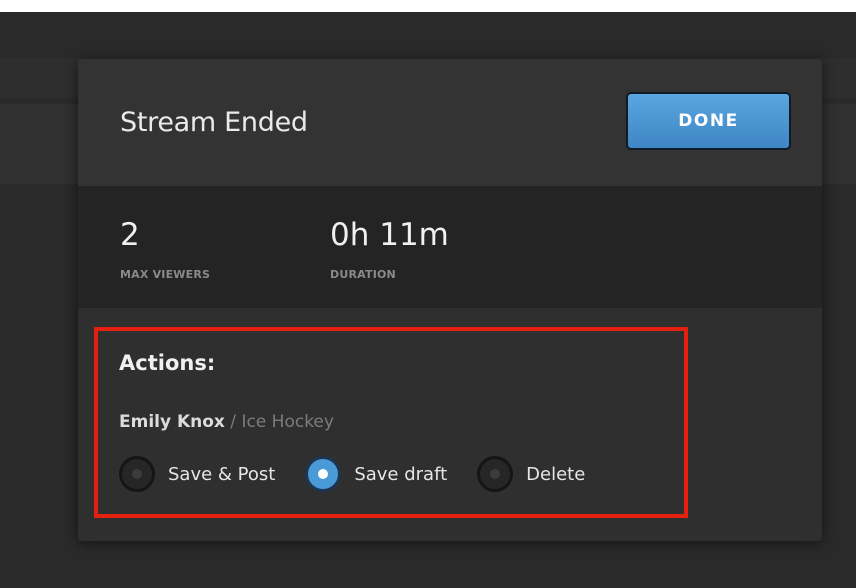 The image size is (856, 588). What do you see at coordinates (222, 474) in the screenshot?
I see `save-and-post-label: Save & Post` at bounding box center [222, 474].